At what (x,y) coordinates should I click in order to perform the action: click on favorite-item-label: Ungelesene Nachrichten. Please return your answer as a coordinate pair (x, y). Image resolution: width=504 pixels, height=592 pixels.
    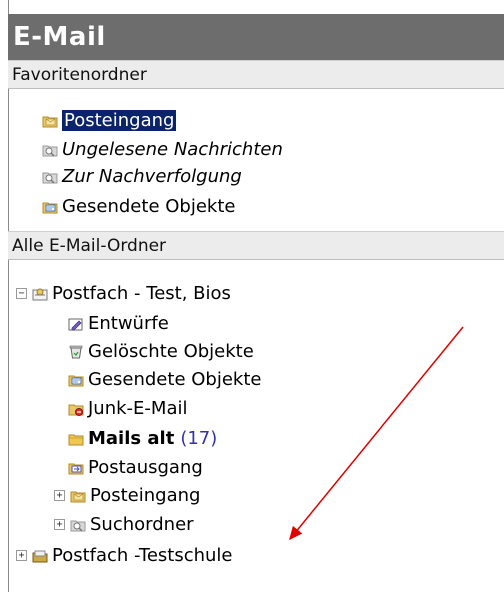
    Looking at the image, I should click on (172, 149).